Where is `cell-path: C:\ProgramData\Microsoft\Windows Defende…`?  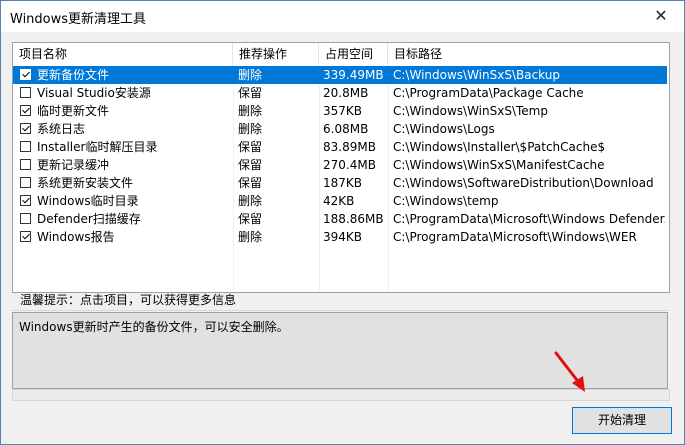 cell-path: C:\ProgramData\Microsoft\Windows Defende… is located at coordinates (529, 219).